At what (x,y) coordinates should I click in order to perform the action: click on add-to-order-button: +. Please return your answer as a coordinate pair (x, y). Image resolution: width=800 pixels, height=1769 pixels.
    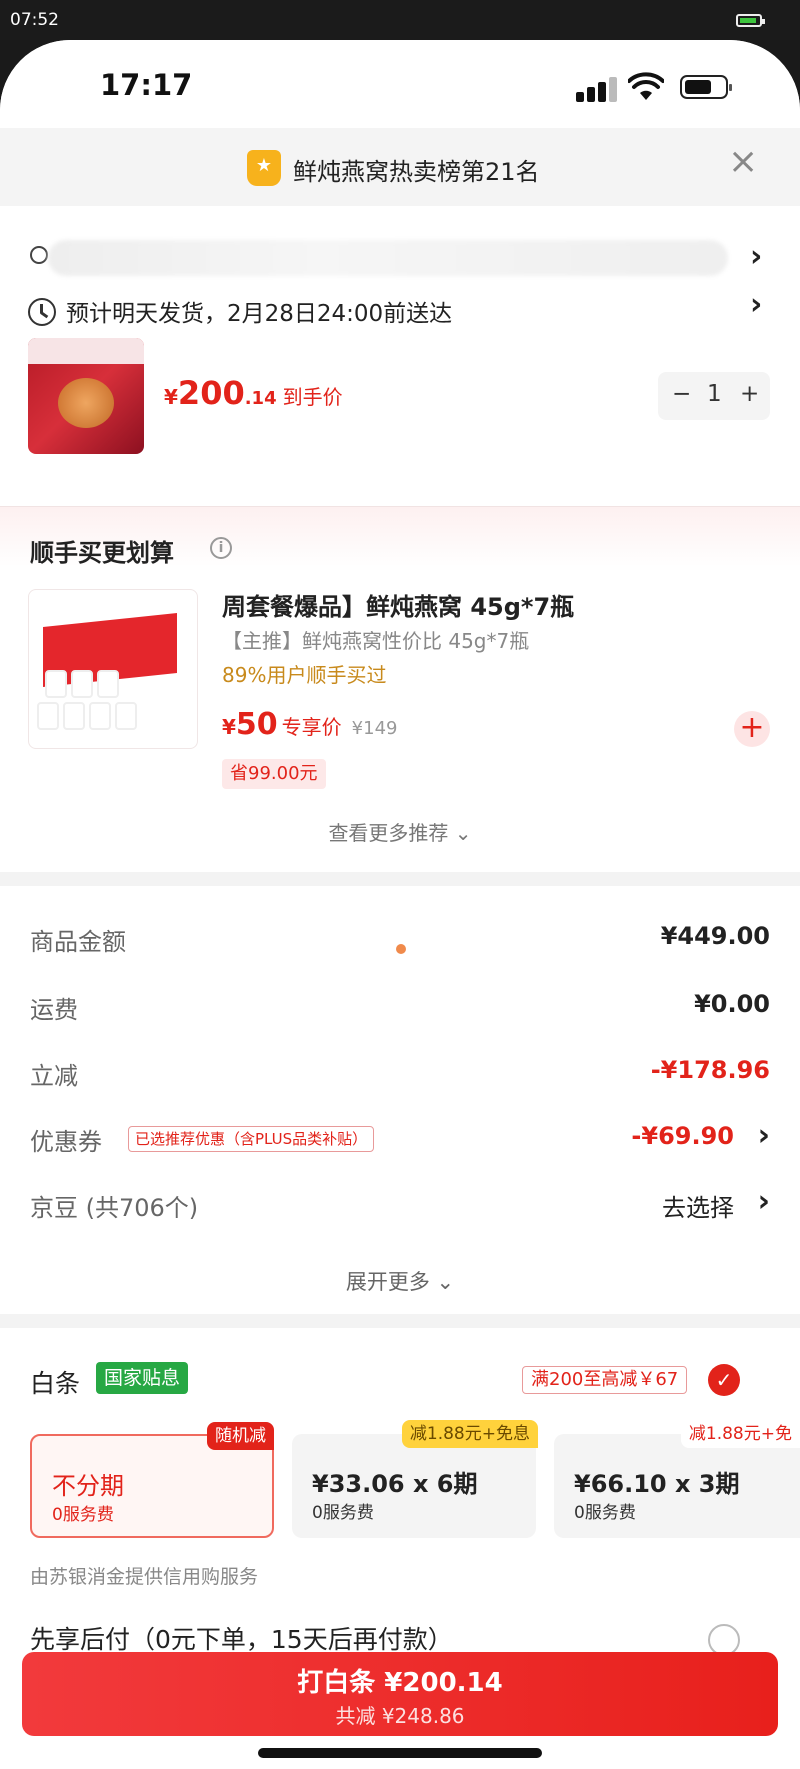
    Looking at the image, I should click on (752, 729).